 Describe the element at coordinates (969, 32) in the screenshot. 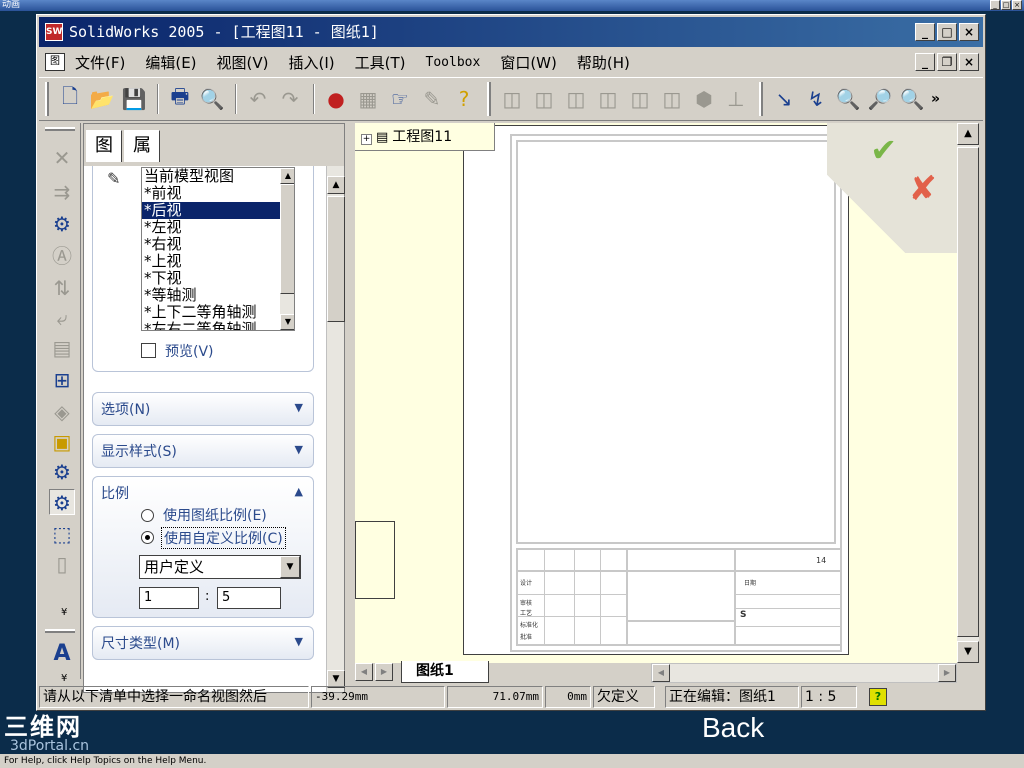

I see `app-close-button: ×` at that location.